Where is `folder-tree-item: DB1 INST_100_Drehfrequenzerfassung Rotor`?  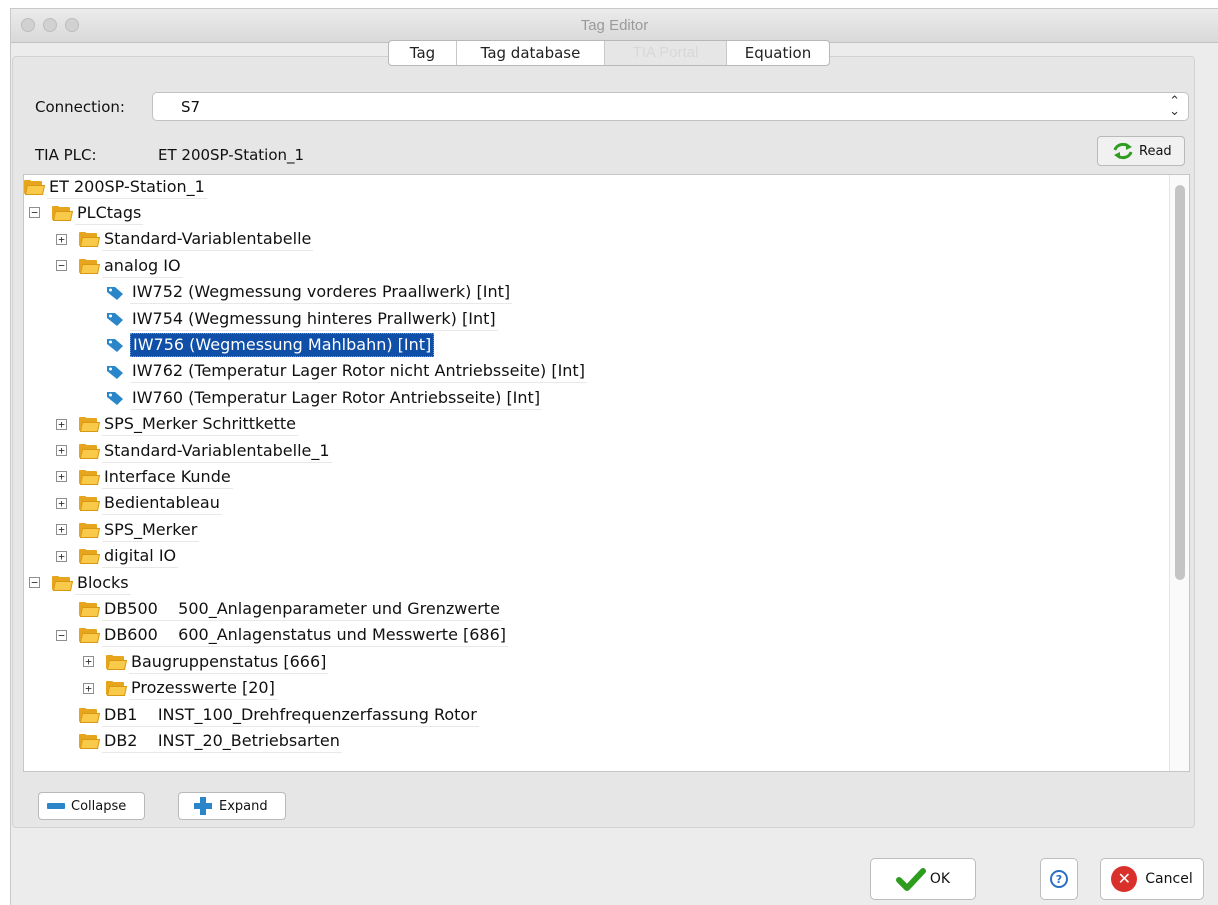 folder-tree-item: DB1 INST_100_Drehfrequenzerfassung Rotor is located at coordinates (279, 715).